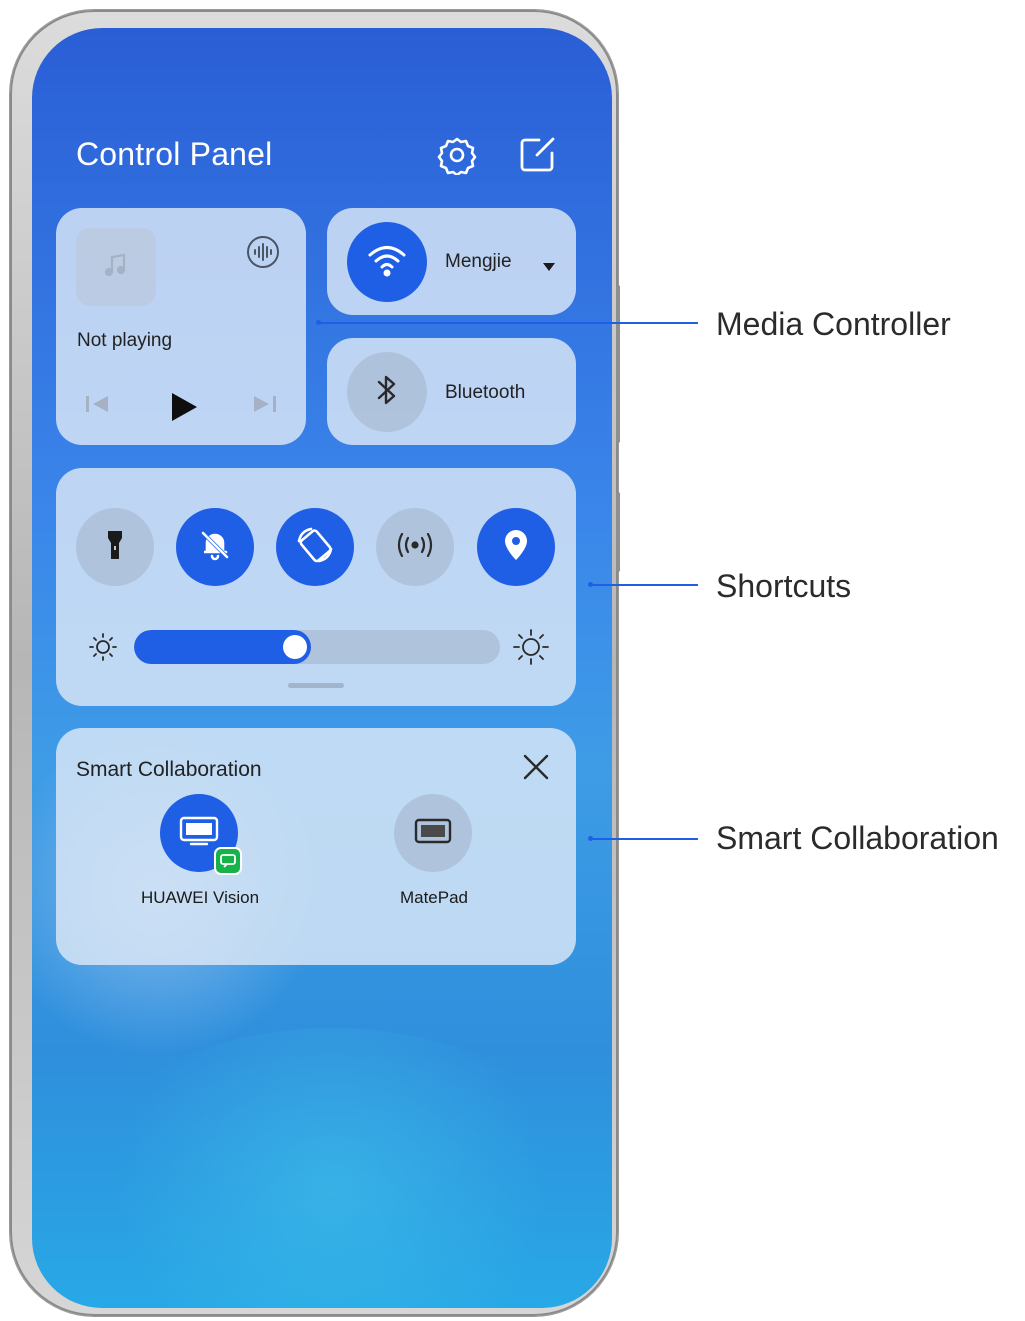 This screenshot has height=1321, width=1025. Describe the element at coordinates (200, 897) in the screenshot. I see `device-label-huawei-vision: HUAWEI Vision` at that location.